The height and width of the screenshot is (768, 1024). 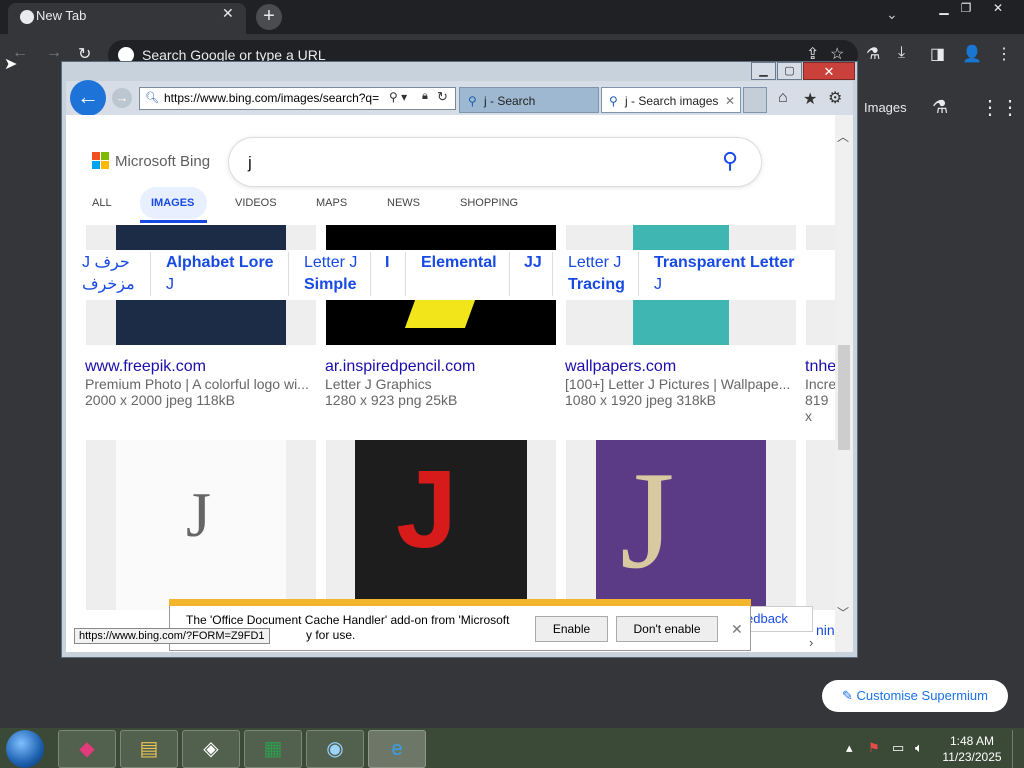 What do you see at coordinates (972, 749) in the screenshot?
I see `system-clock: 1:48 AM 11/23/2025` at bounding box center [972, 749].